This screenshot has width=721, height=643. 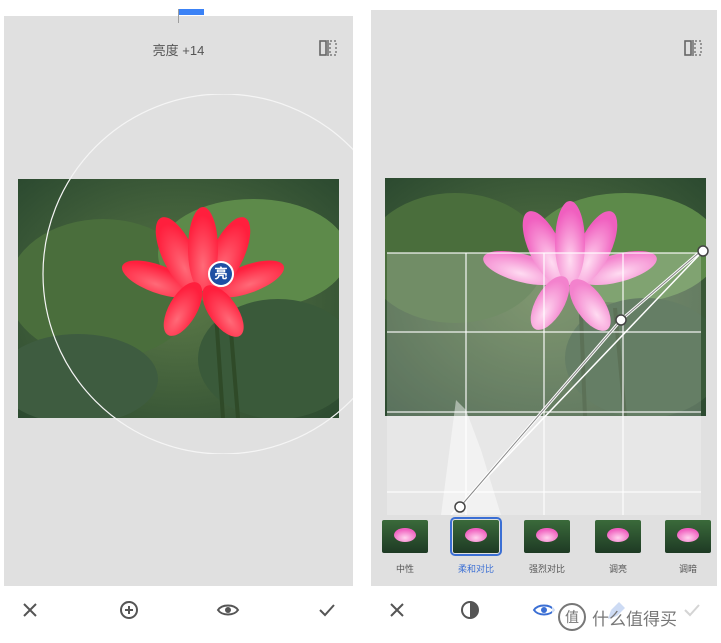 I want to click on style-label: 调亮, so click(x=617, y=569).